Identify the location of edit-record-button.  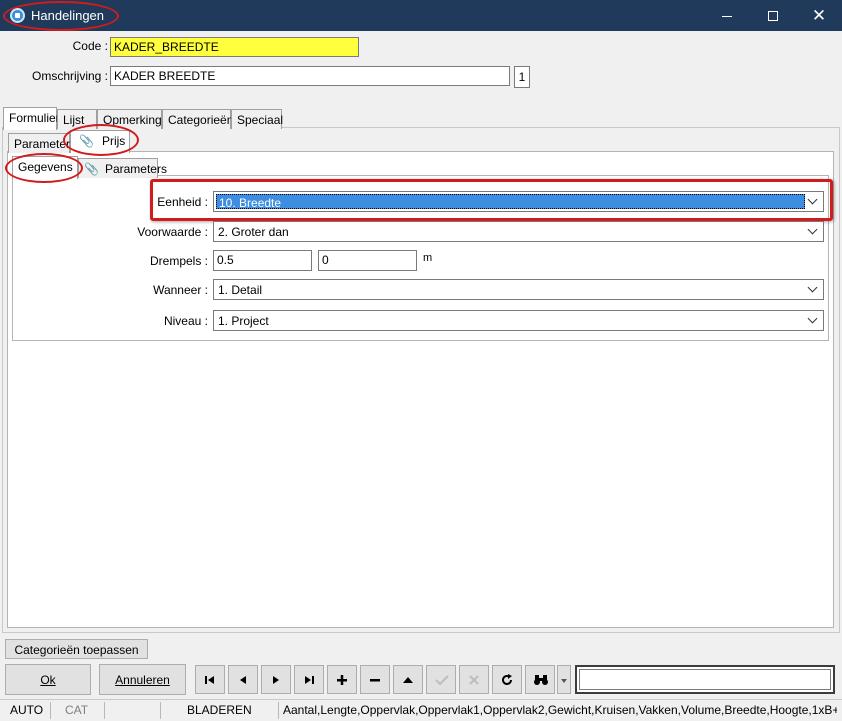
(408, 679).